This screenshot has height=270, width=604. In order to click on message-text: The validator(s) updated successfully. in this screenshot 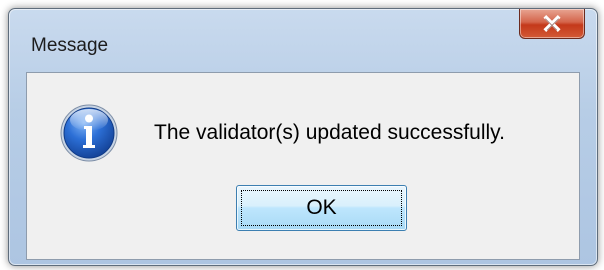, I will do `click(329, 132)`.